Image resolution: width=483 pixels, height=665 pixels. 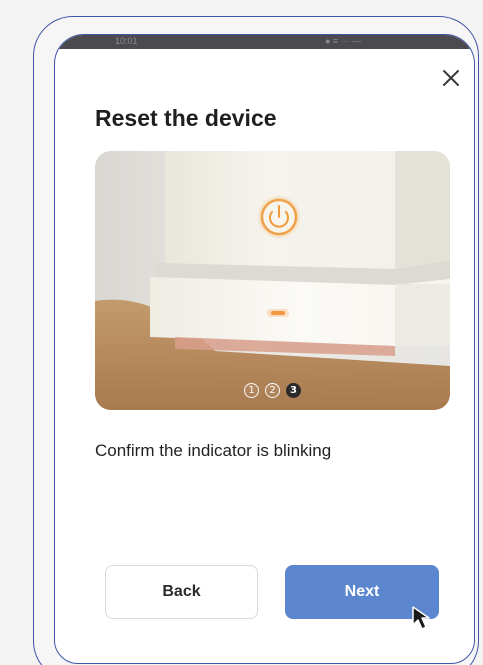 I want to click on close-button, so click(x=451, y=78).